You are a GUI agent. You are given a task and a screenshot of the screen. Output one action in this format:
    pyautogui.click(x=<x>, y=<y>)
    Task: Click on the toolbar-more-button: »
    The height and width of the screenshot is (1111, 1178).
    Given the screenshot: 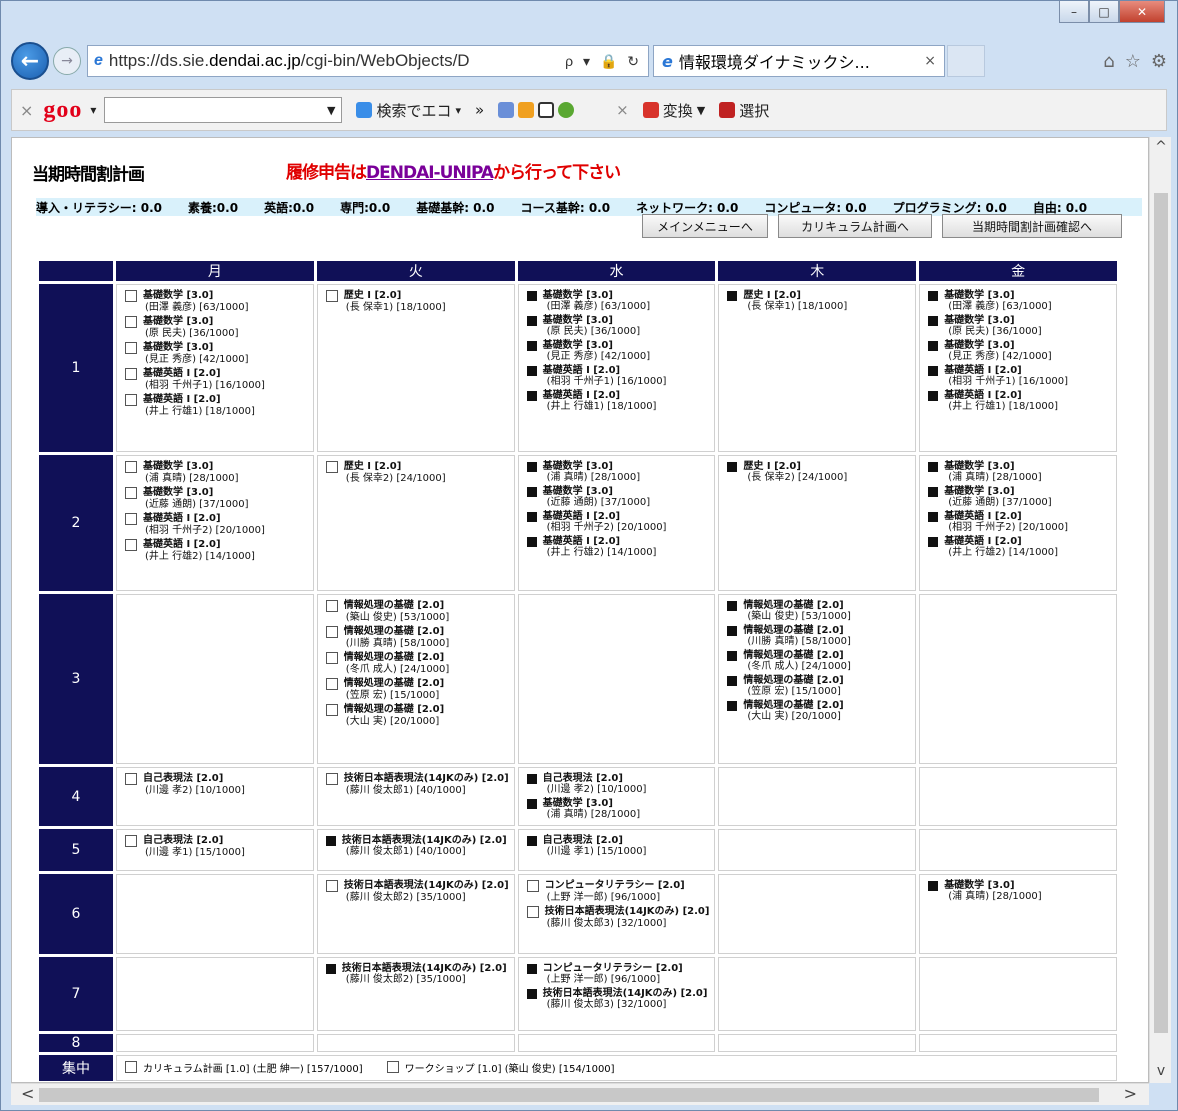 What is the action you would take?
    pyautogui.click(x=479, y=110)
    